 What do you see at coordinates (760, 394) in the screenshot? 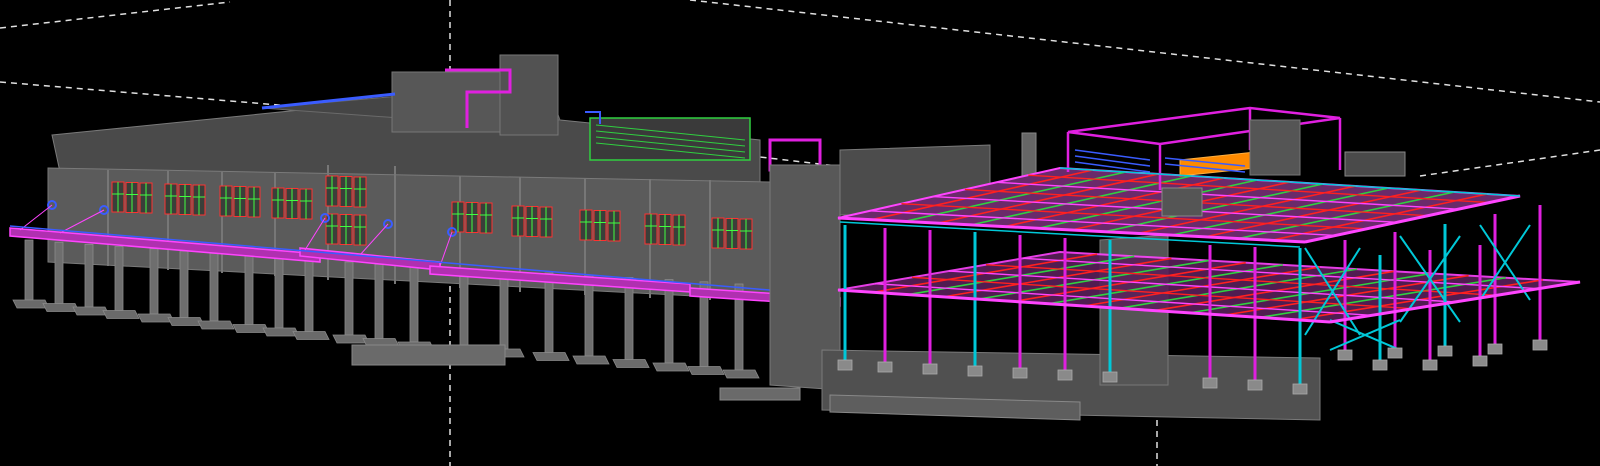
I see `foundation-slab-mid` at bounding box center [760, 394].